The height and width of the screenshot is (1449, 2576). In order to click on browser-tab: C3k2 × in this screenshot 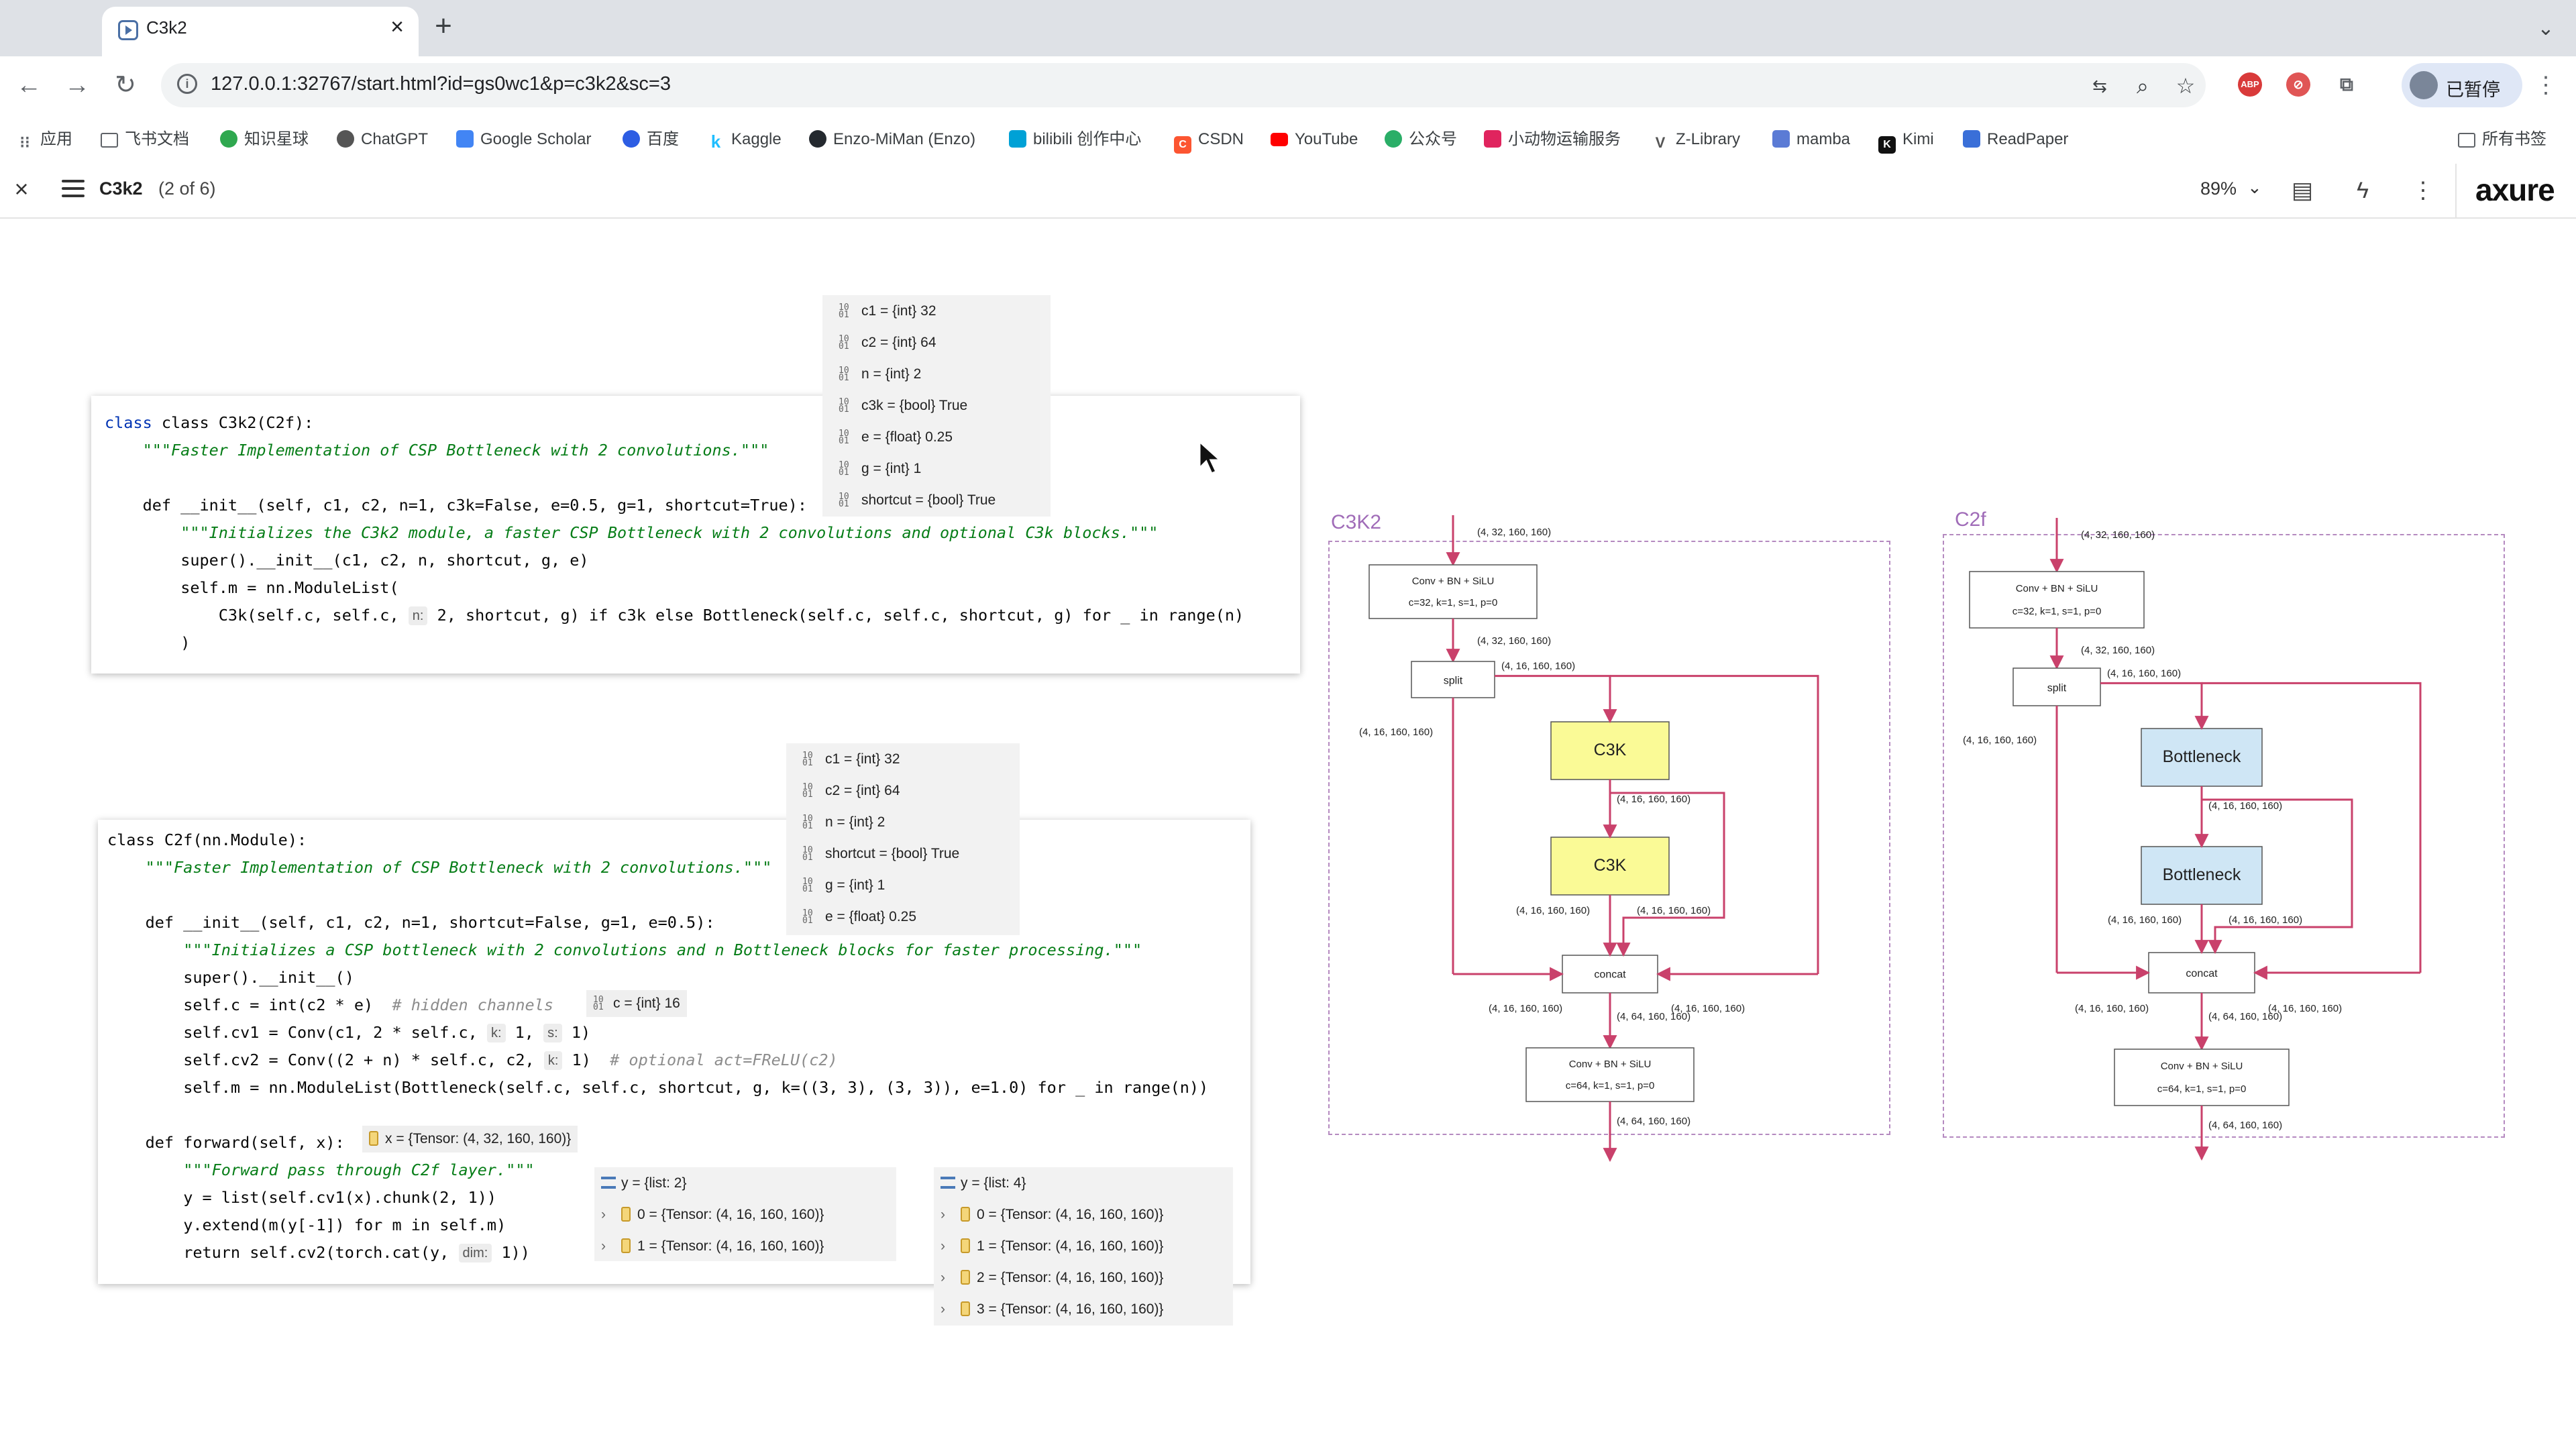, I will do `click(260, 31)`.